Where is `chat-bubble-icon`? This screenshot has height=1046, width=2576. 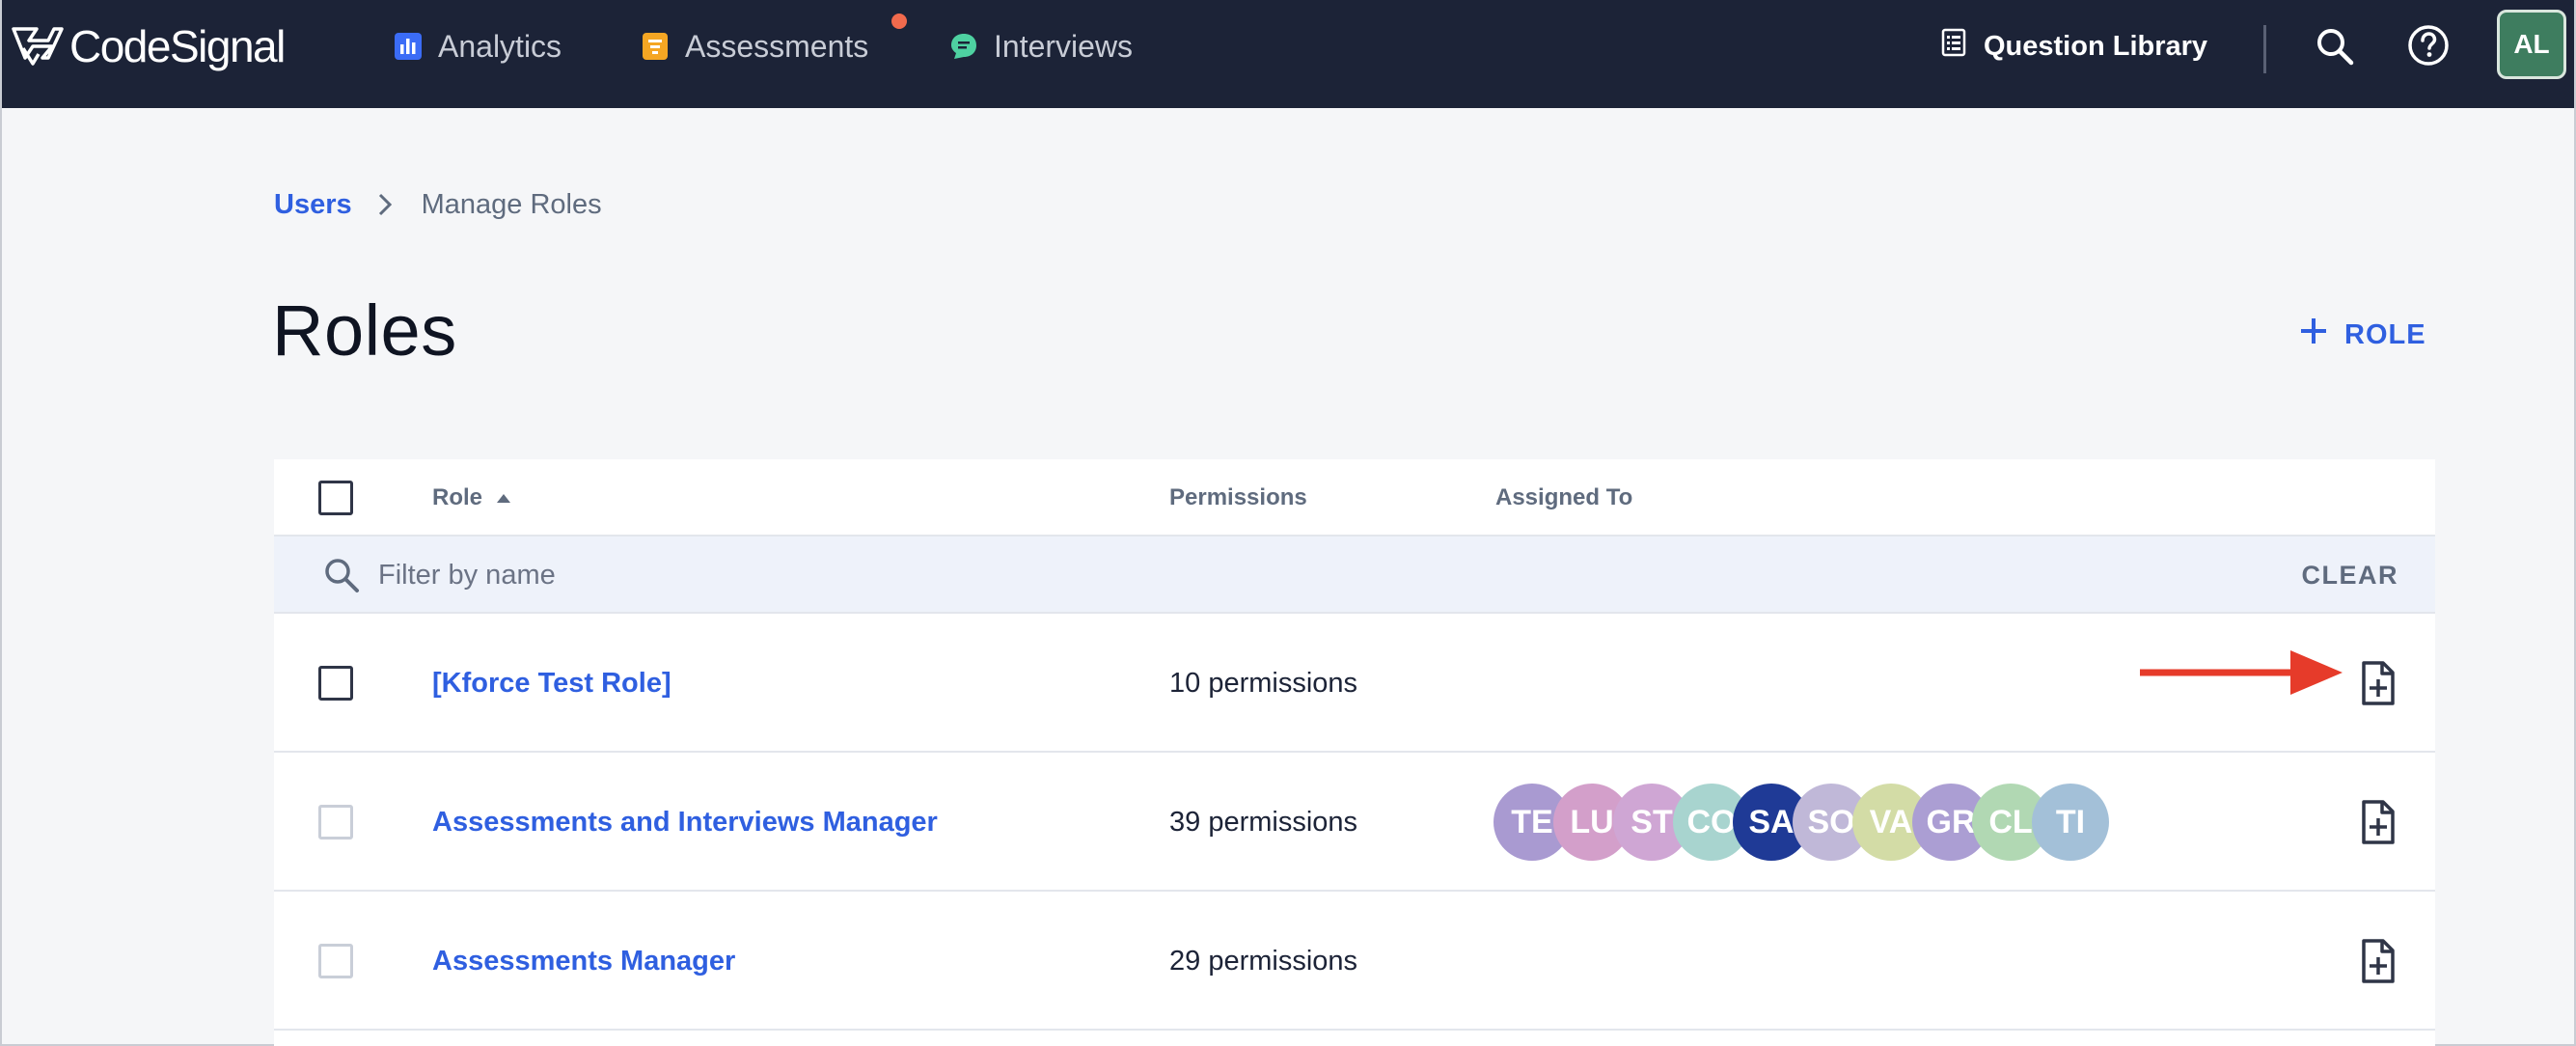
chat-bubble-icon is located at coordinates (963, 46).